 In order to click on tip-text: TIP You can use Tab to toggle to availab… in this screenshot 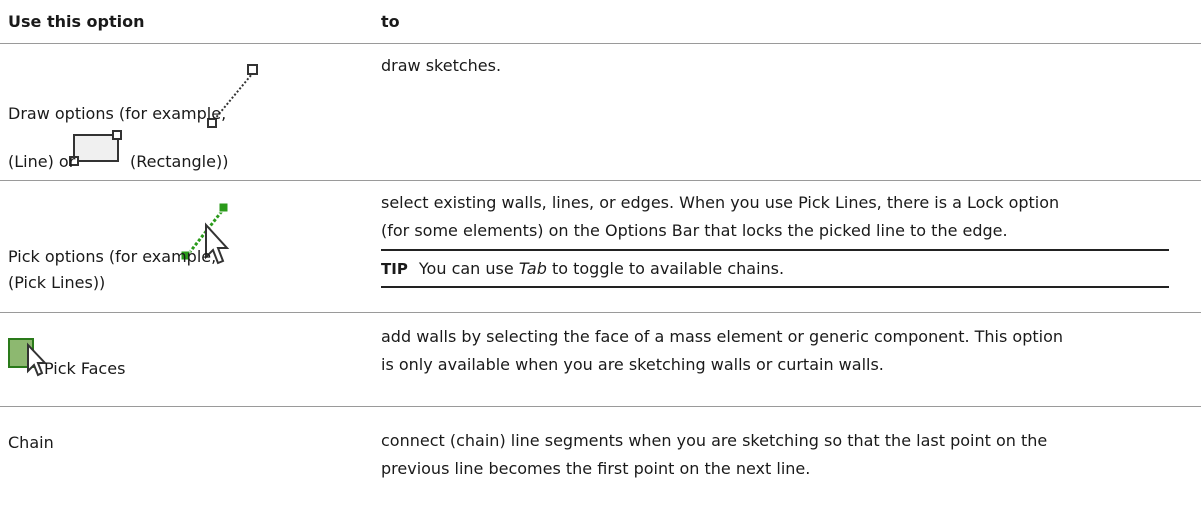, I will do `click(775, 268)`.